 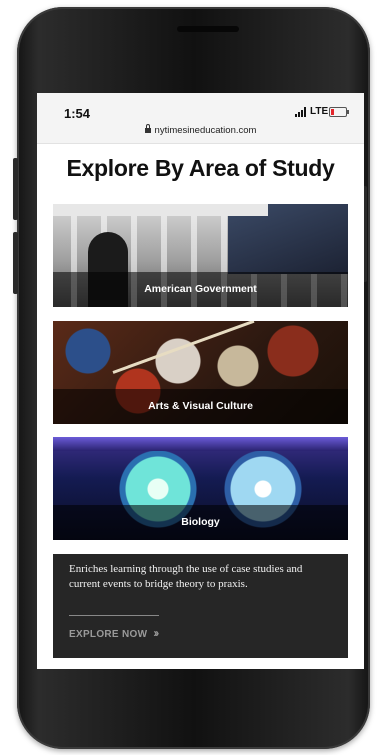 I want to click on double-chevron-right-icon: ››, so click(x=156, y=633).